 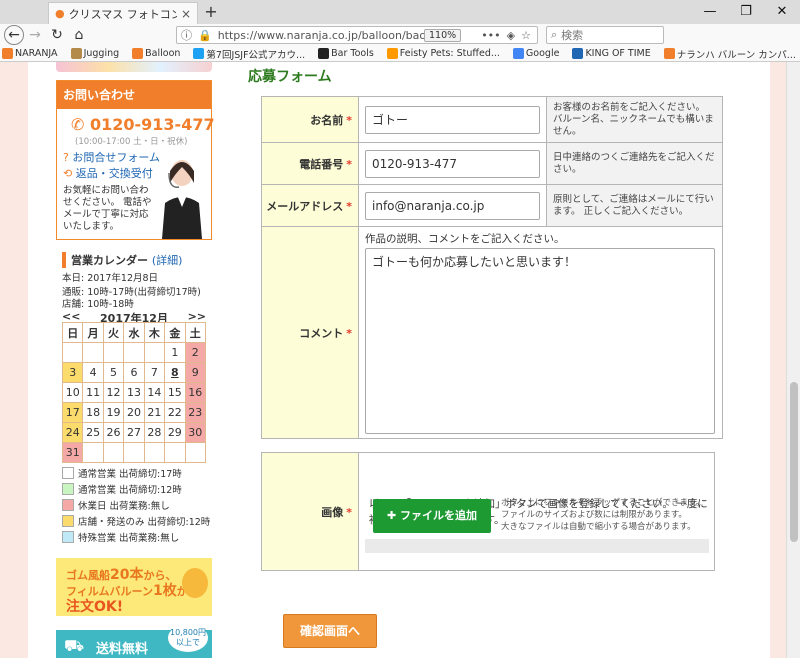 I want to click on calendar-day: 17, so click(x=72, y=412).